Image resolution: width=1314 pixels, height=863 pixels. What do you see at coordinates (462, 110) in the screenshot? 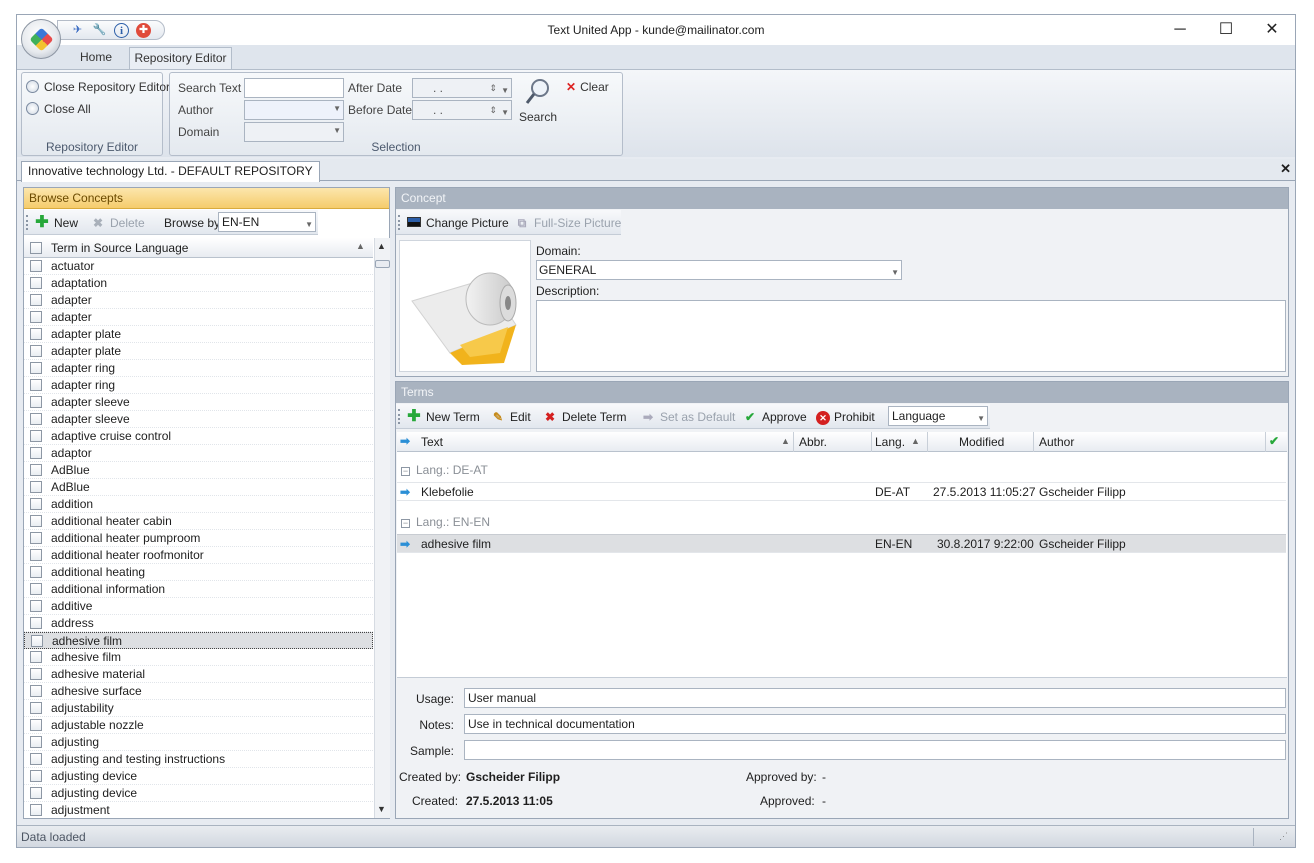
I see `before-date-input: . . ⇕ ▼` at bounding box center [462, 110].